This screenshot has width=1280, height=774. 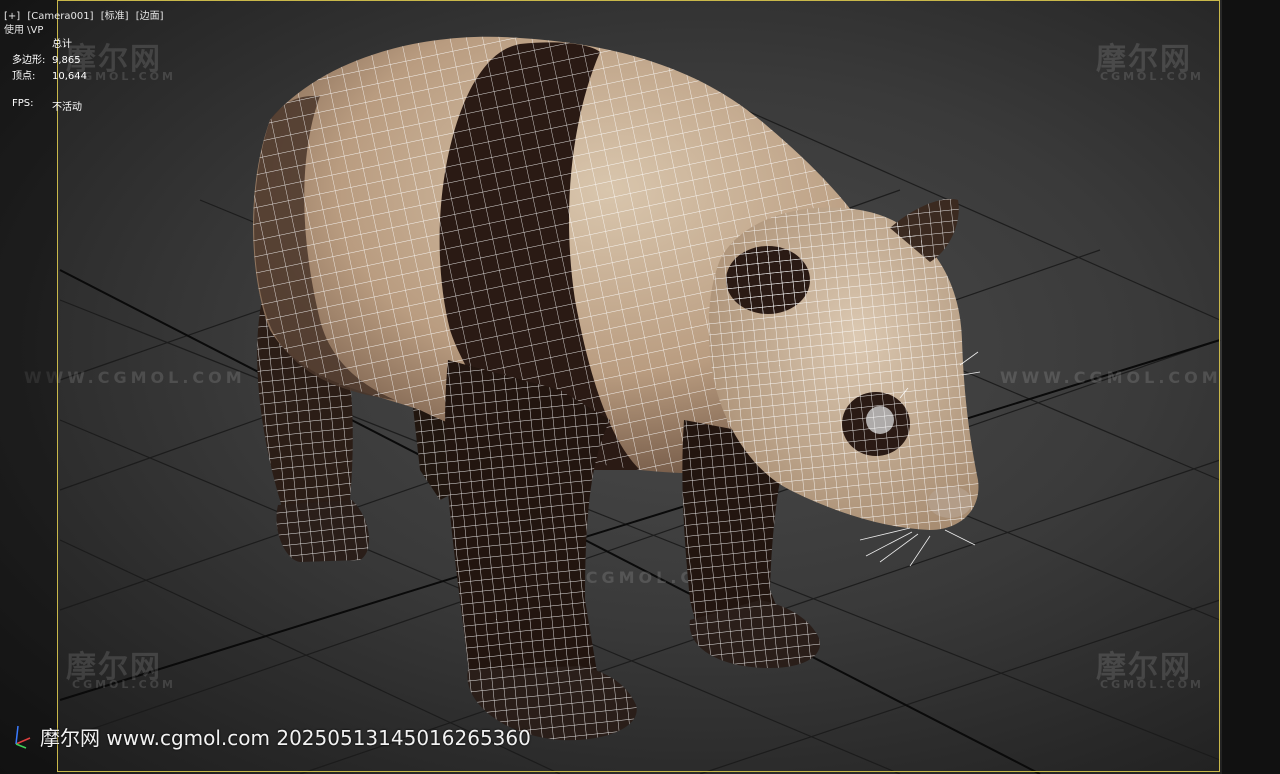 What do you see at coordinates (28, 387) in the screenshot?
I see `left-panel-strip` at bounding box center [28, 387].